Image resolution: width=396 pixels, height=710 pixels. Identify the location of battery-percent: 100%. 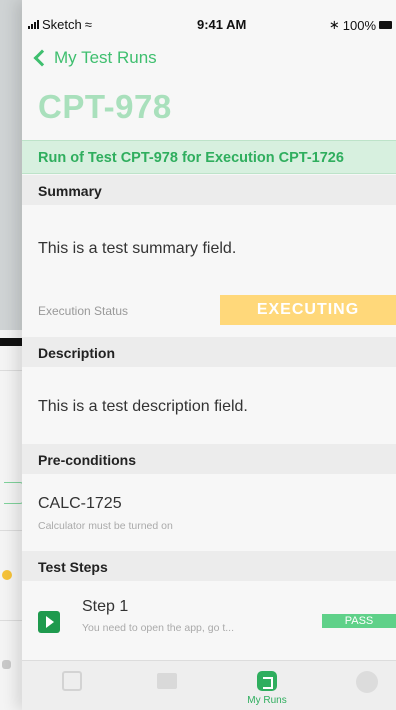
(359, 25).